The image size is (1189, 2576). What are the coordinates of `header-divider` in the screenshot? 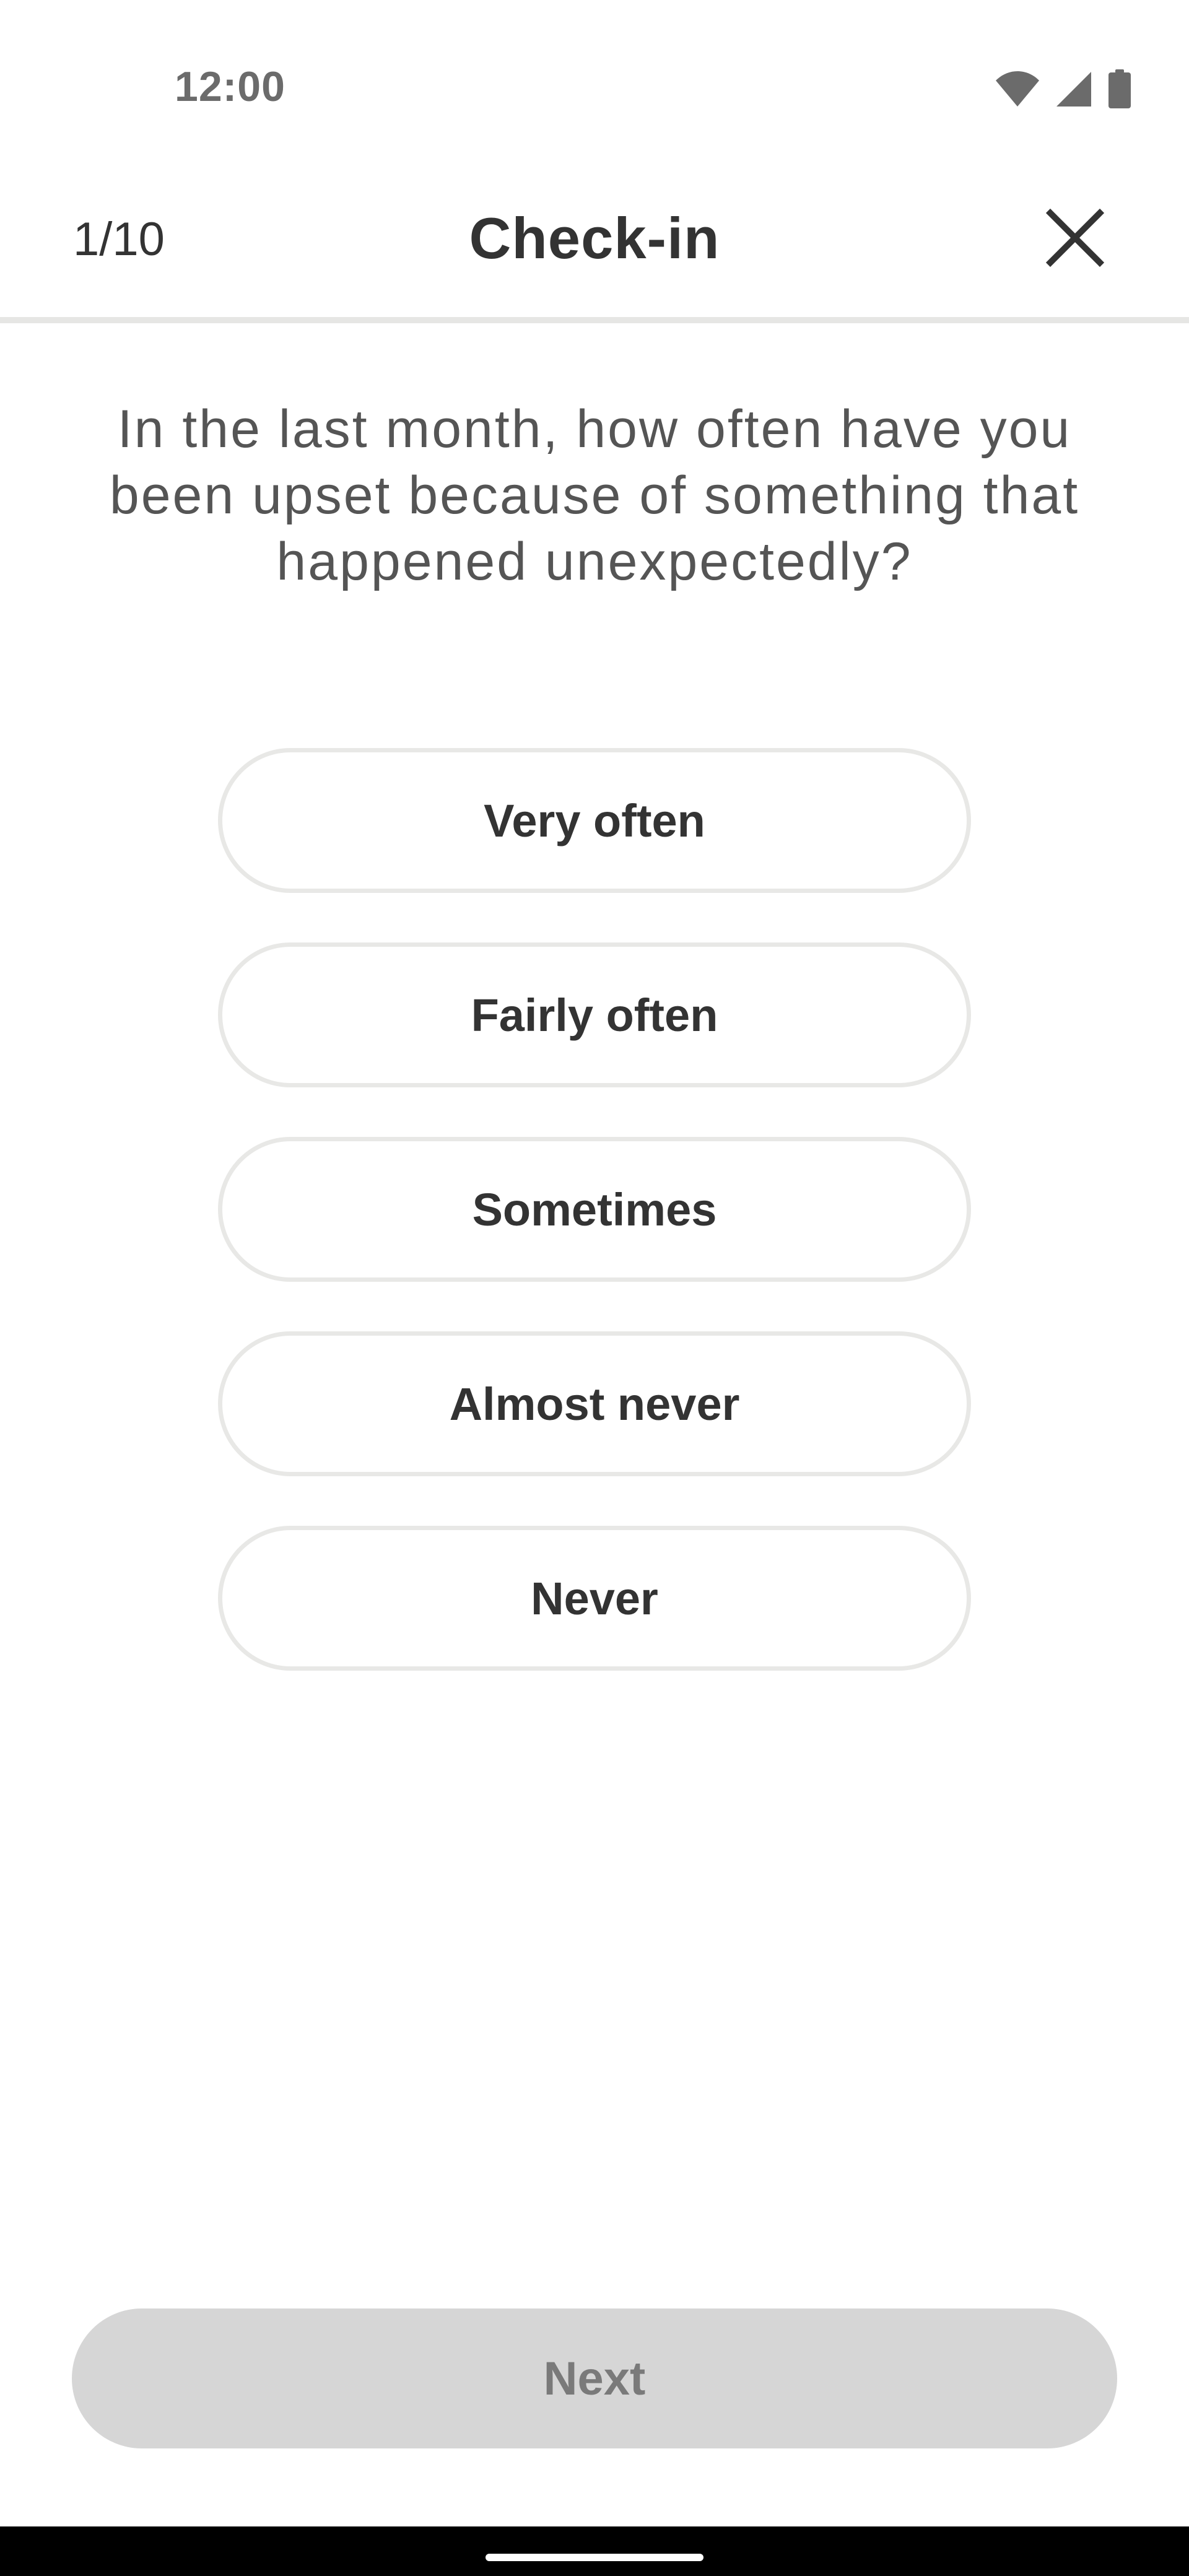 It's located at (594, 320).